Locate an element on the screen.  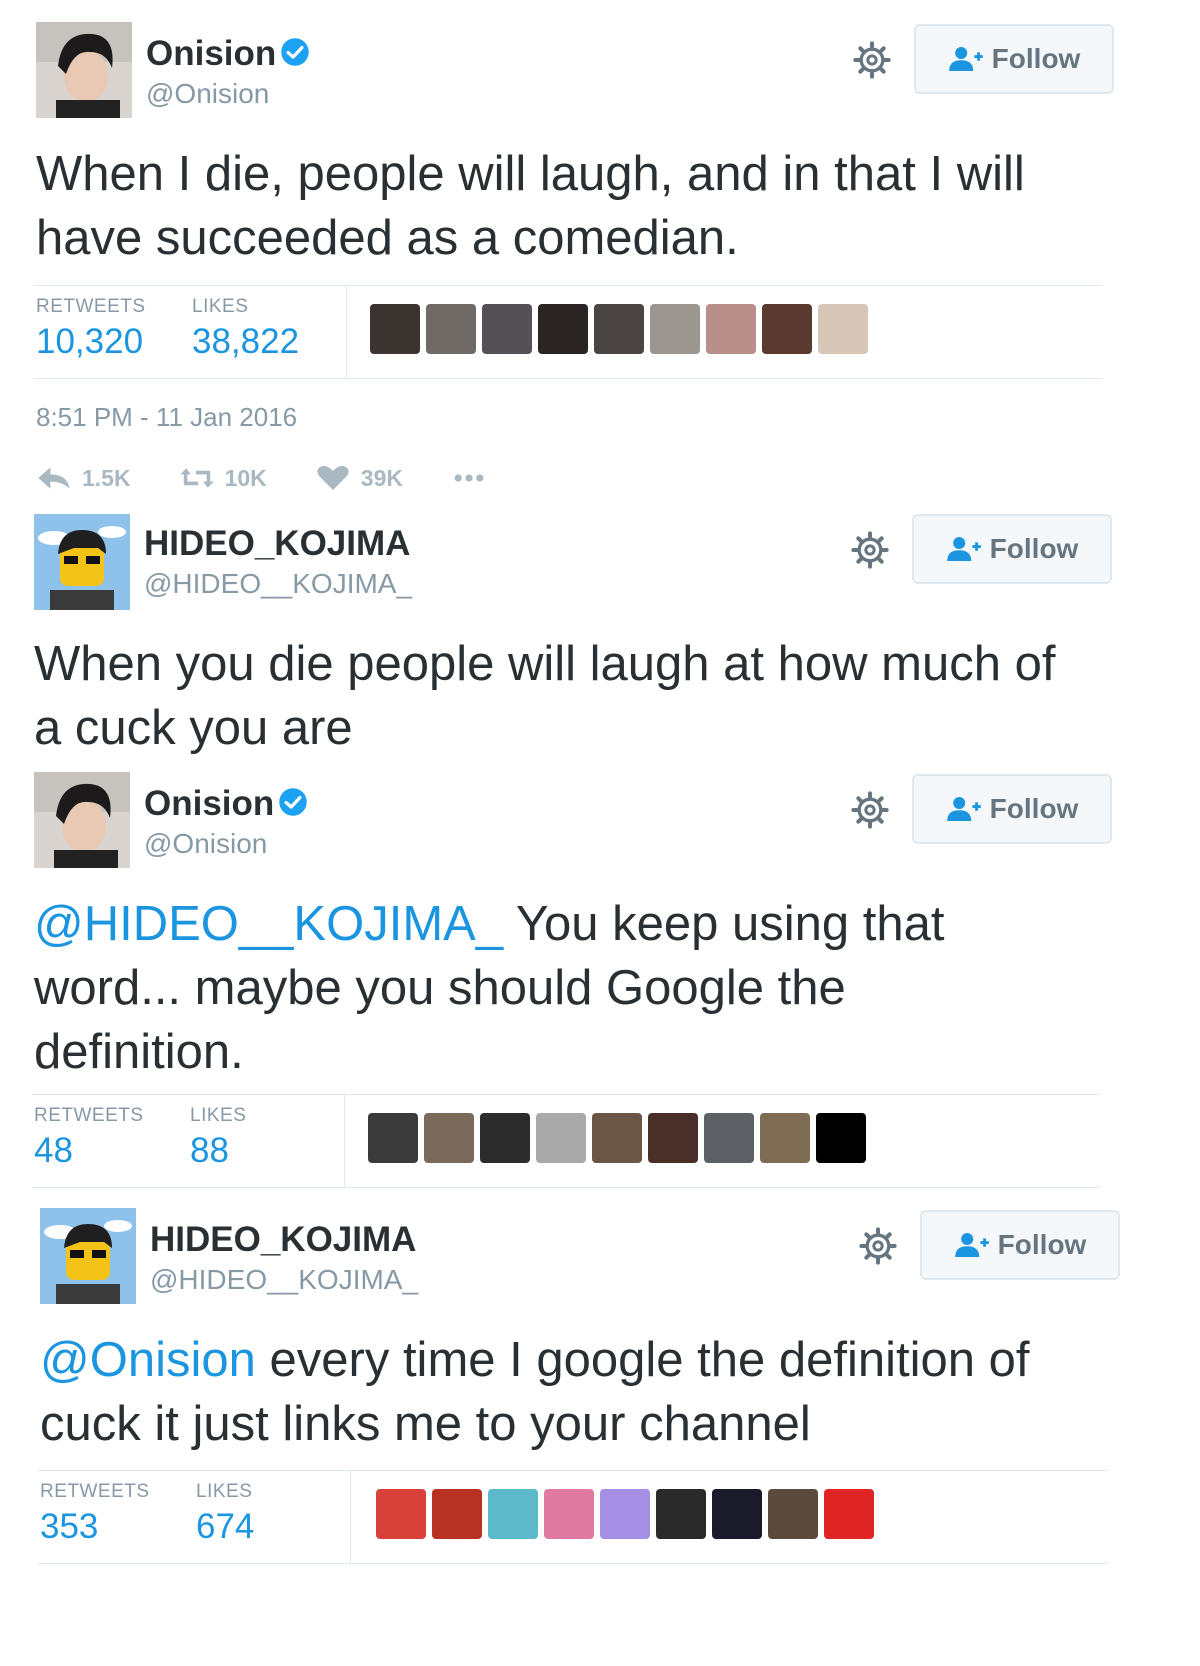
retweet-count: 10K is located at coordinates (245, 477).